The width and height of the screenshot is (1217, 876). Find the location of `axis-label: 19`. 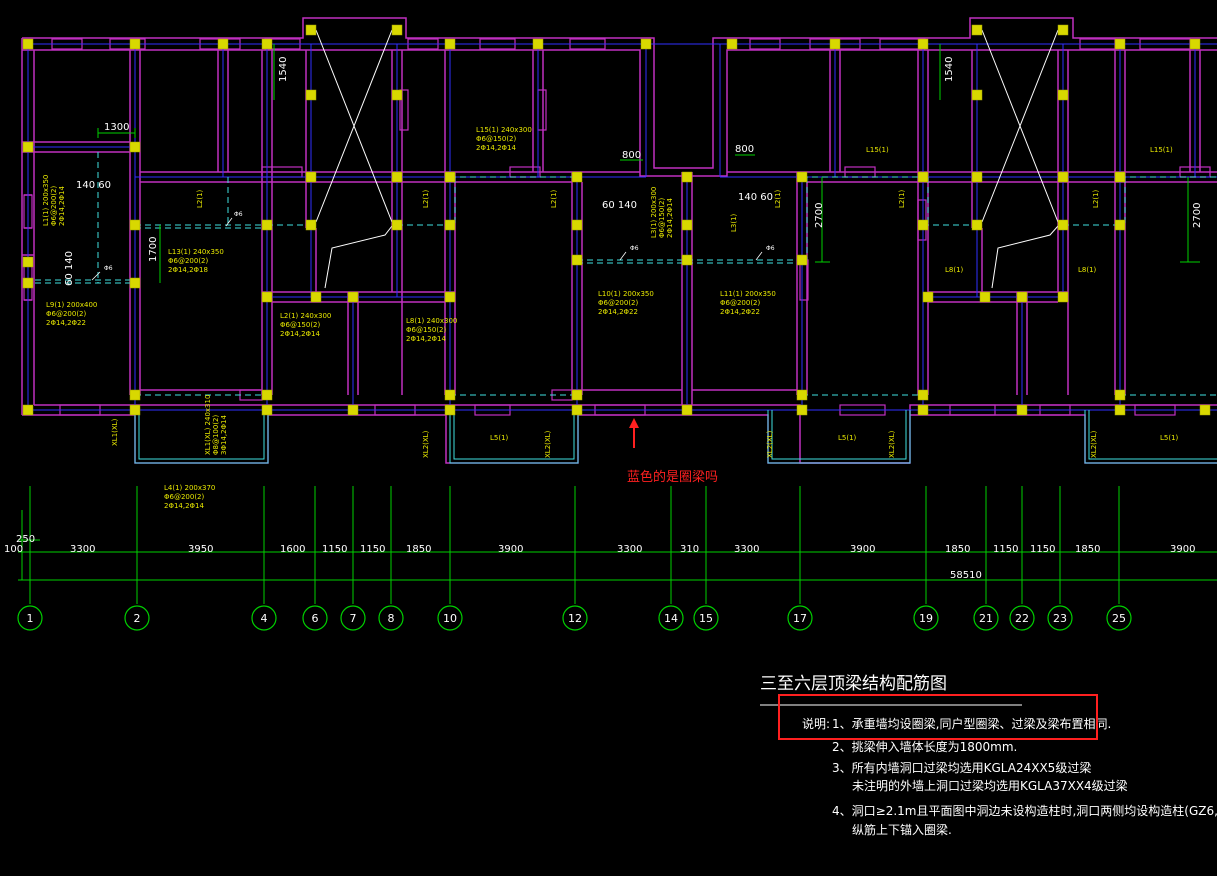

axis-label: 19 is located at coordinates (926, 618).